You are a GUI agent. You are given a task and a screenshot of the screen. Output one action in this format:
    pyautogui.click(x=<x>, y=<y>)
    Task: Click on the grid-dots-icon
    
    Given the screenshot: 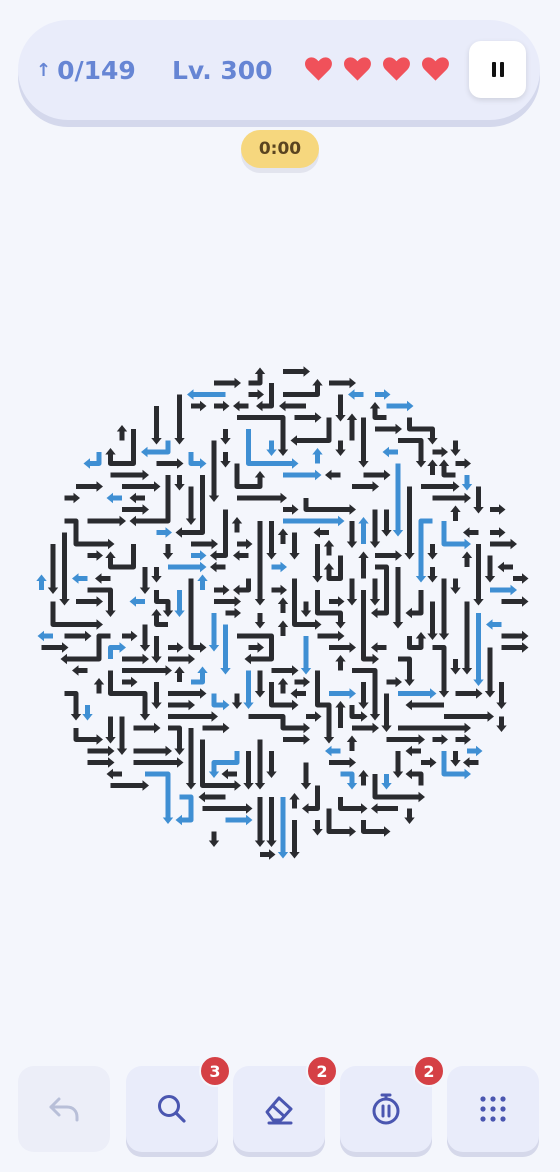 What is the action you would take?
    pyautogui.click(x=493, y=1109)
    